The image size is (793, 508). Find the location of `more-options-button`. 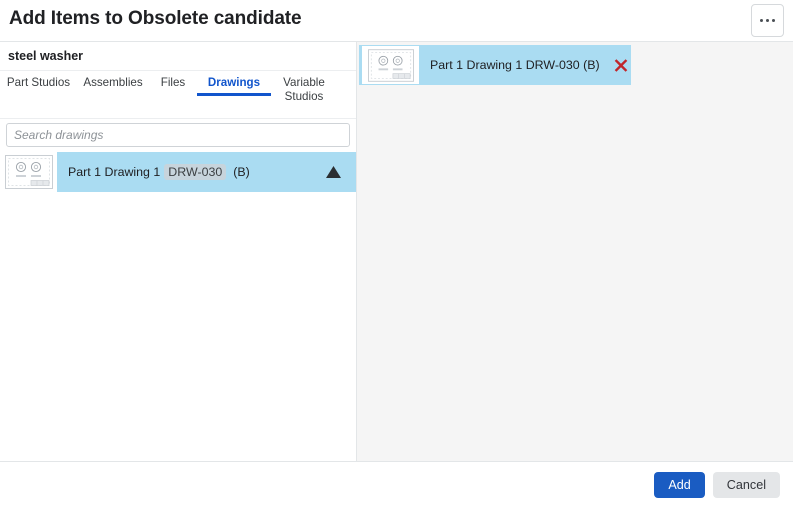

more-options-button is located at coordinates (767, 20).